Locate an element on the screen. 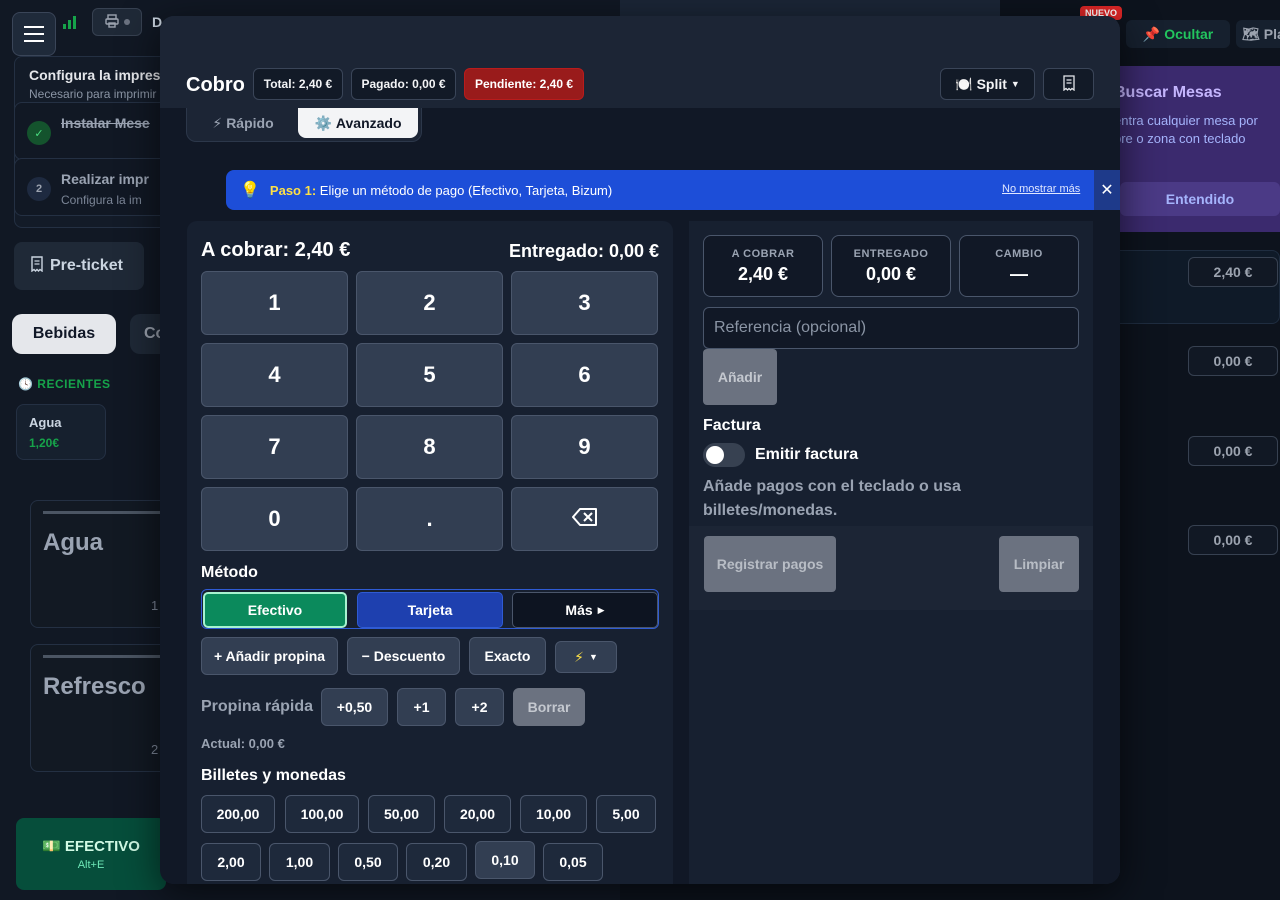 The width and height of the screenshot is (1280, 900). amount-field: 2,40 € is located at coordinates (1233, 272).